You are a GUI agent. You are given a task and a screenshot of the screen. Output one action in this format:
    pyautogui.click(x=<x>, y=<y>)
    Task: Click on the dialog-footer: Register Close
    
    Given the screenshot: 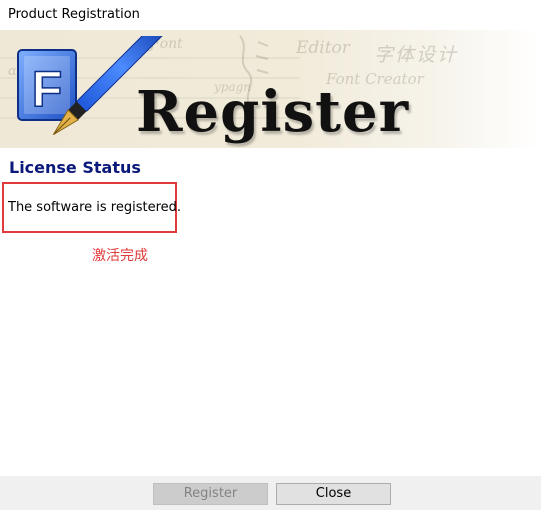 What is the action you would take?
    pyautogui.click(x=270, y=493)
    